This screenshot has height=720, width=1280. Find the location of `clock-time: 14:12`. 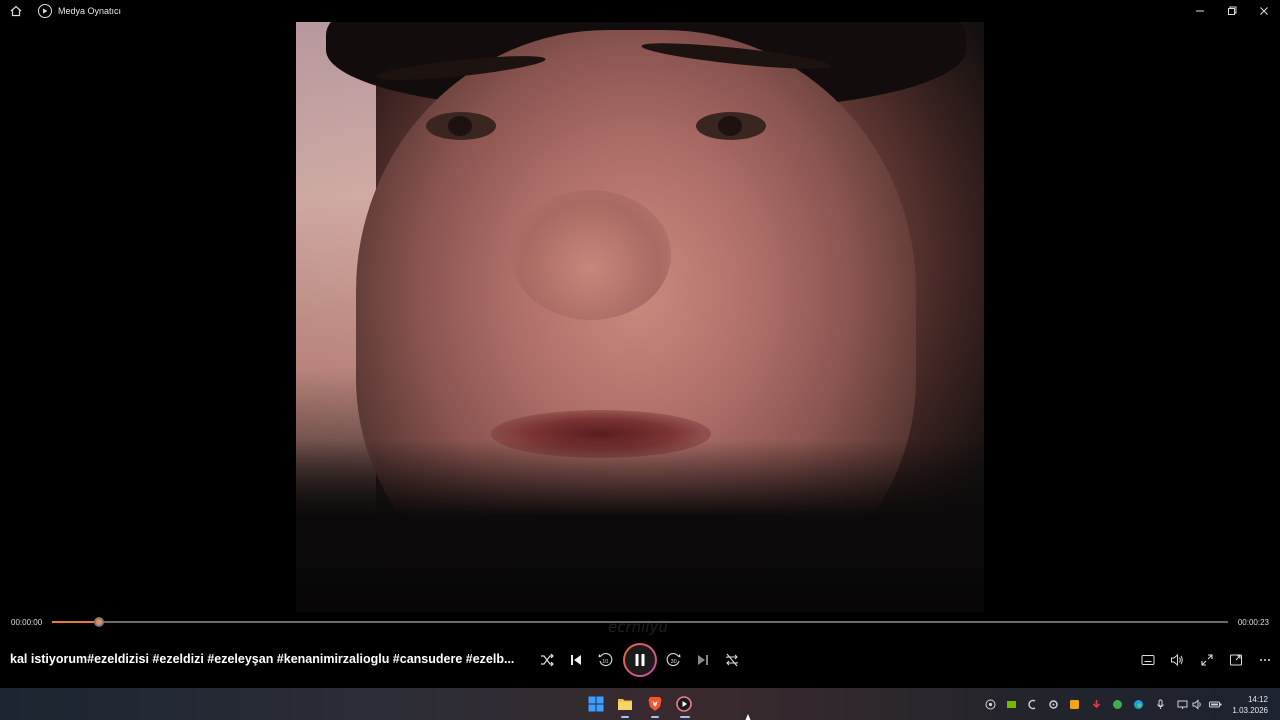

clock-time: 14:12 is located at coordinates (1257, 699).